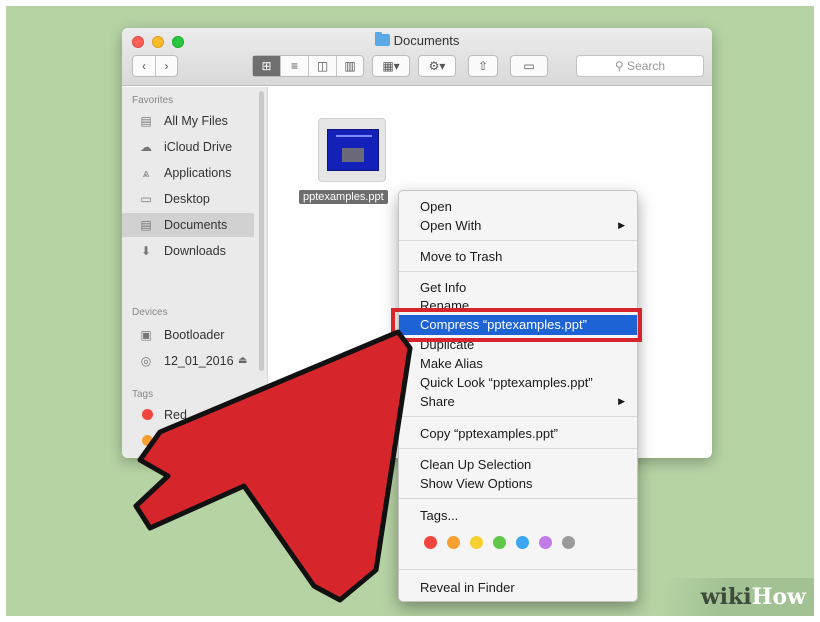 Image resolution: width=820 pixels, height=622 pixels. Describe the element at coordinates (199, 361) in the screenshot. I see `sidebar-item-label: 12_01_2016` at that location.